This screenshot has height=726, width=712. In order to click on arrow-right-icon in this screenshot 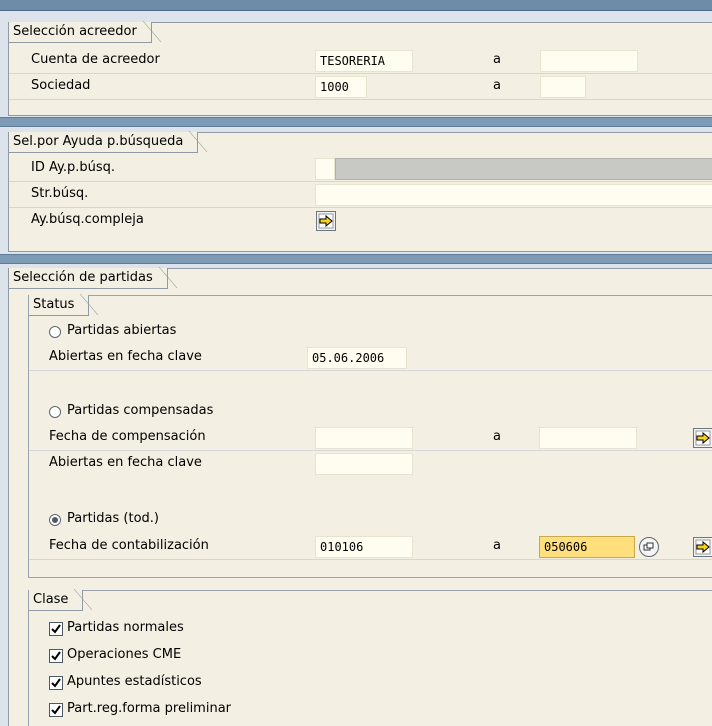, I will do `click(326, 221)`.